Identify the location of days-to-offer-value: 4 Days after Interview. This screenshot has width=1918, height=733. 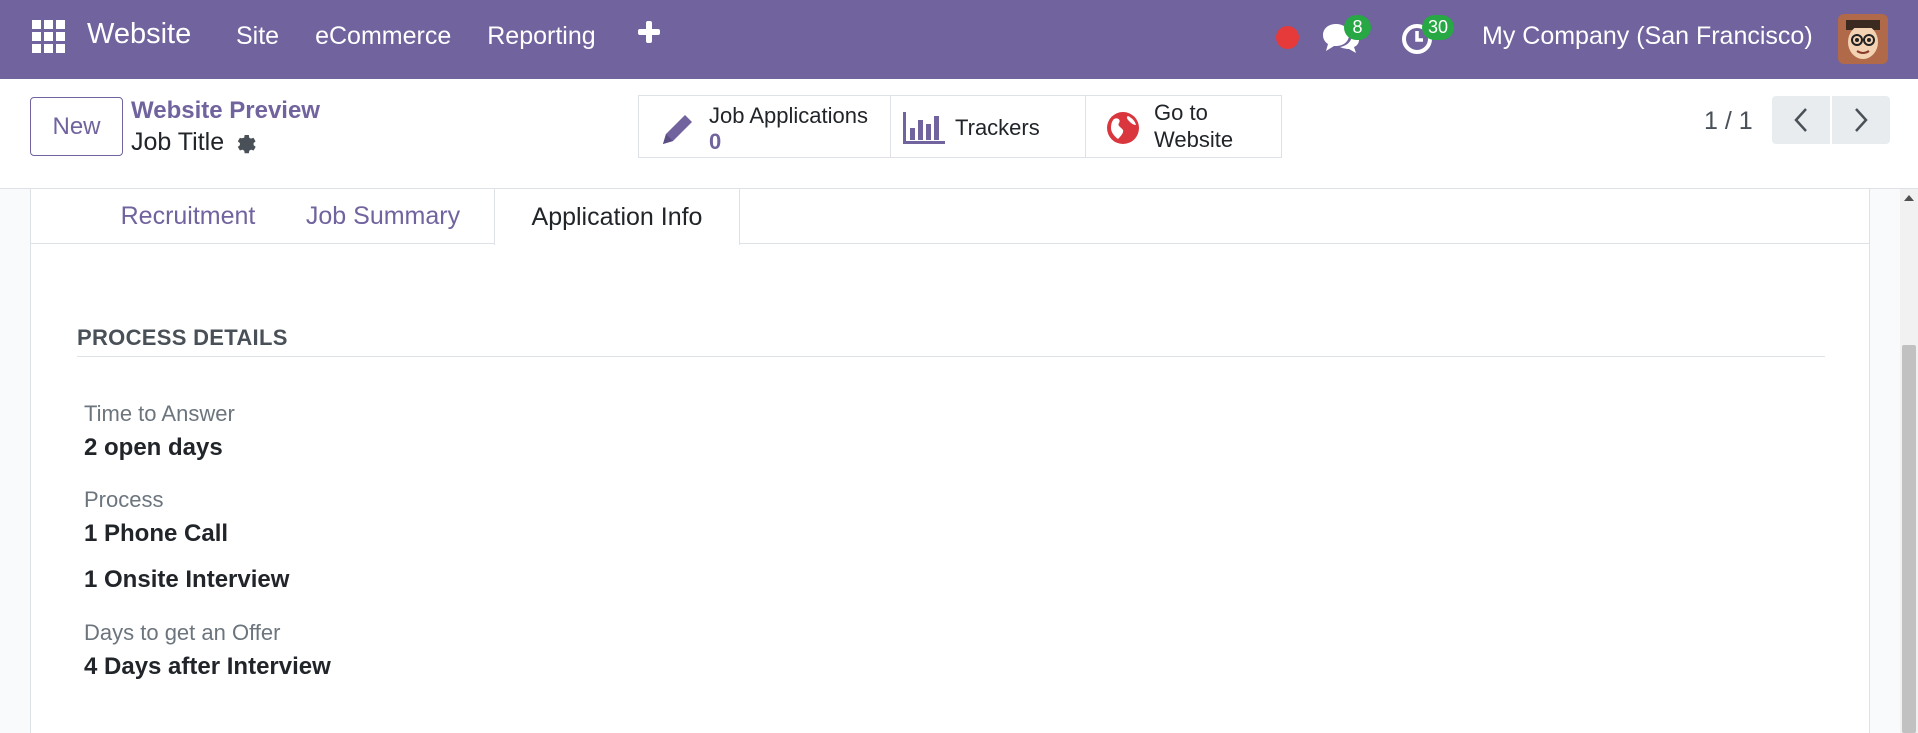
(207, 667).